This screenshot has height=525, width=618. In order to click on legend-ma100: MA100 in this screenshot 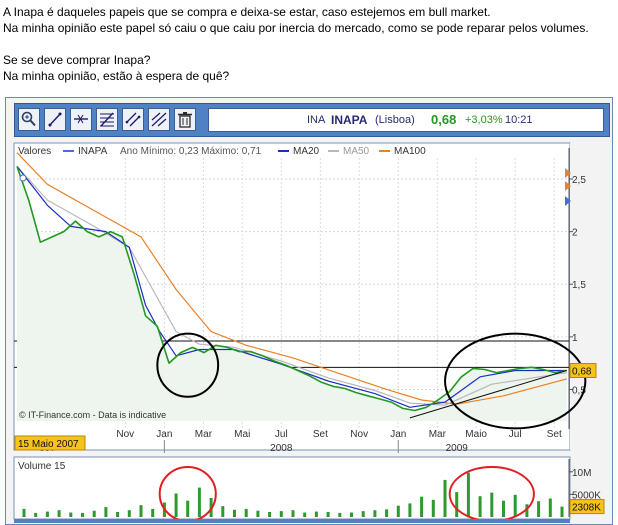, I will do `click(410, 151)`.